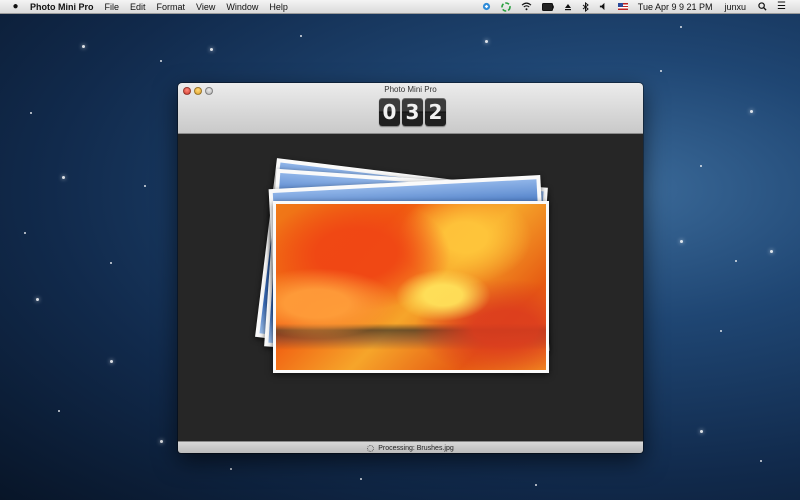 The image size is (800, 500). What do you see at coordinates (15, 6) in the screenshot?
I see `apple-menu-icon: ●` at bounding box center [15, 6].